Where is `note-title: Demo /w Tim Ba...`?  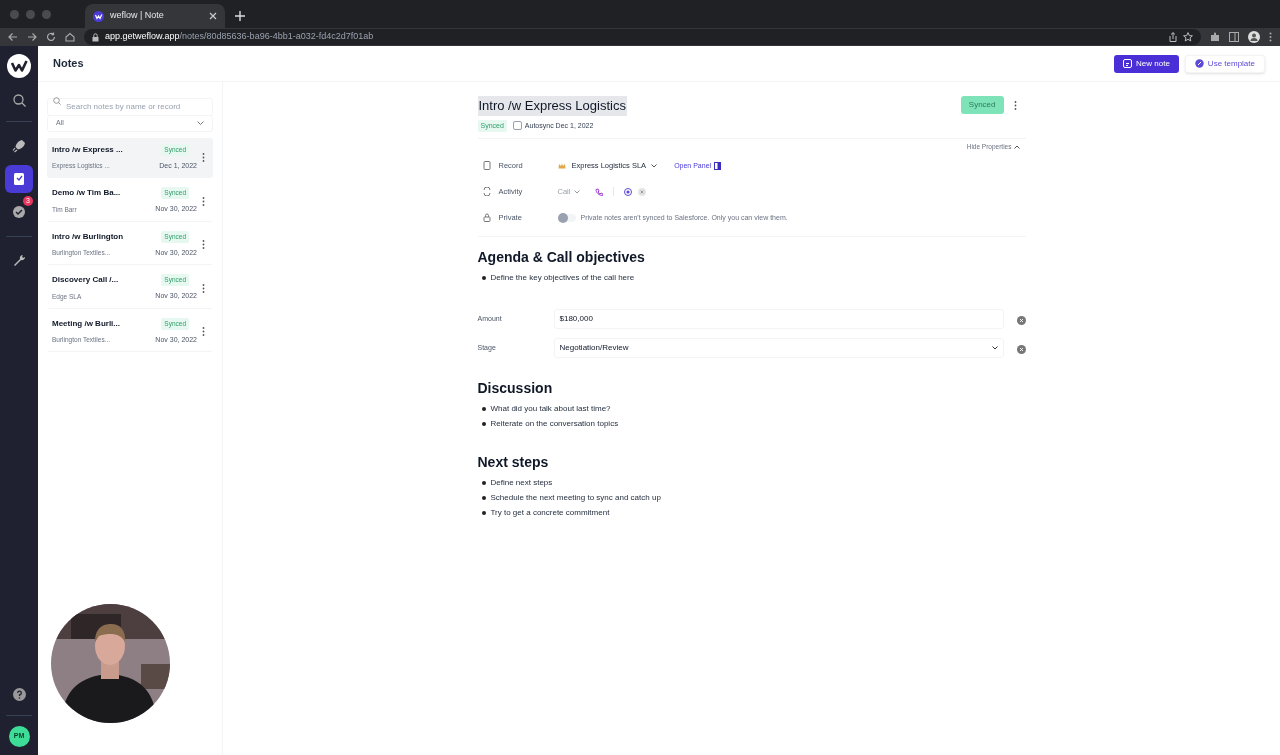 note-title: Demo /w Tim Ba... is located at coordinates (86, 193).